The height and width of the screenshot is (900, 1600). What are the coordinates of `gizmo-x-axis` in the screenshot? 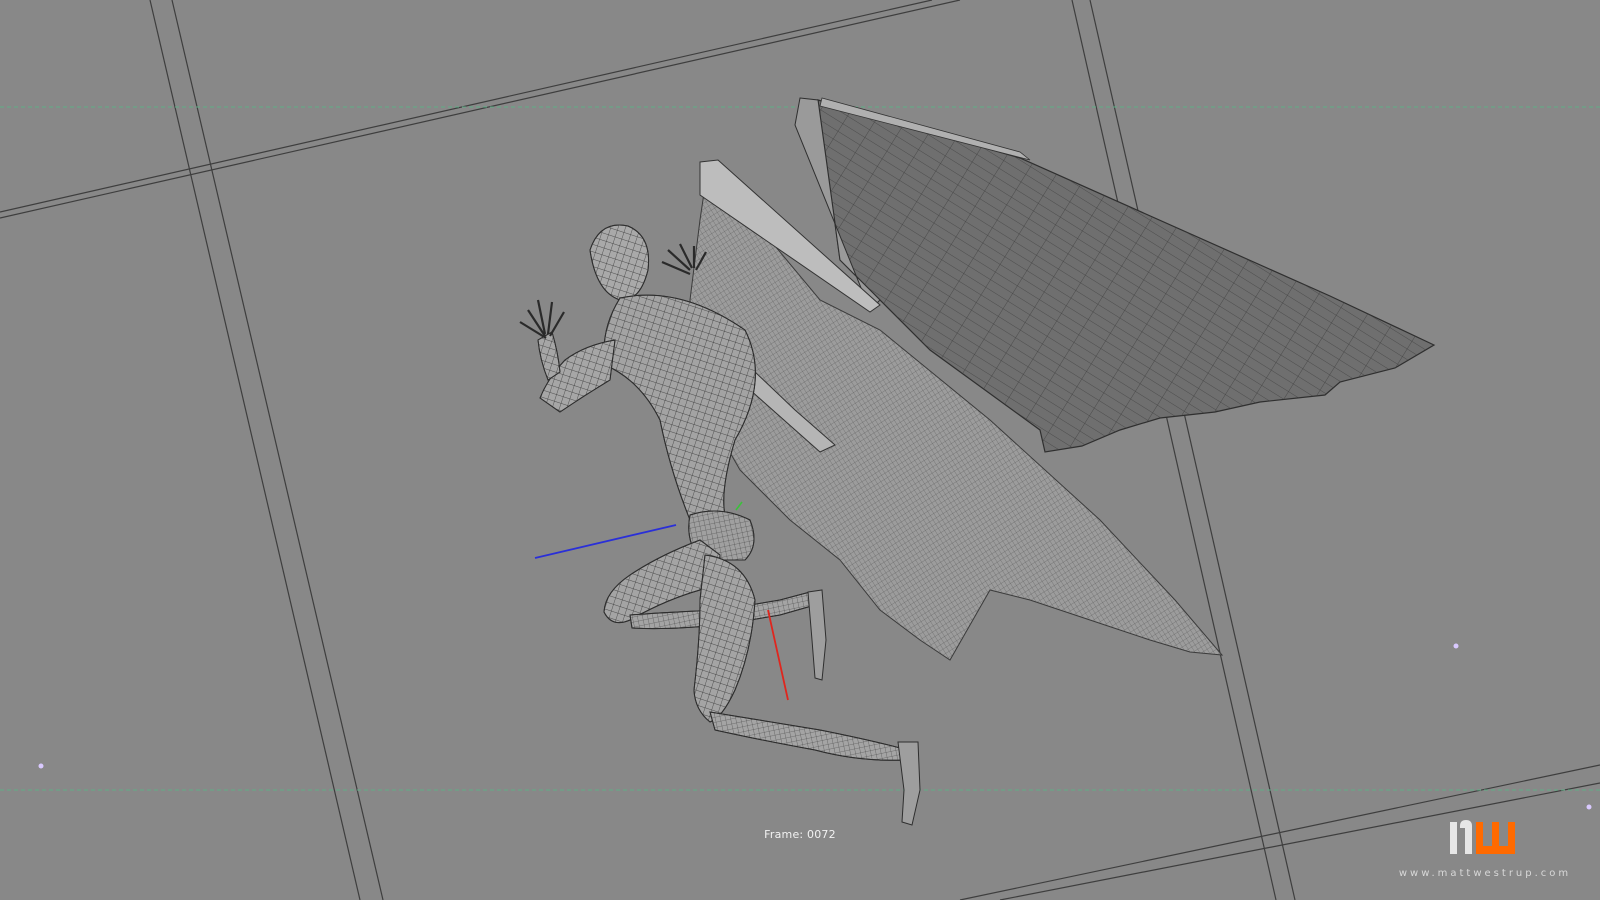 It's located at (778, 655).